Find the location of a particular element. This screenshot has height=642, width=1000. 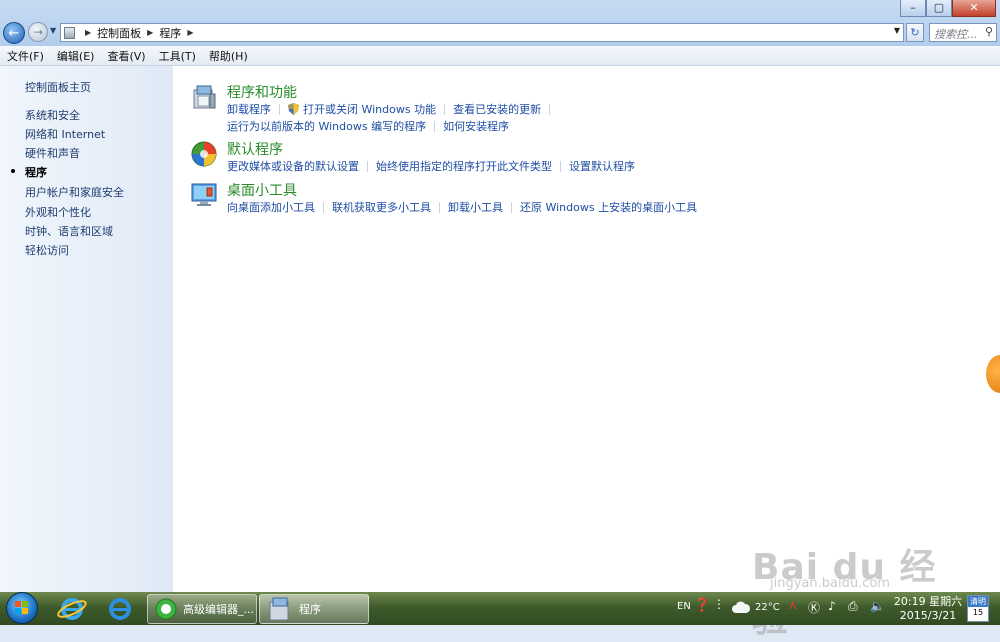

menu-view: 查看(V) is located at coordinates (125, 56).